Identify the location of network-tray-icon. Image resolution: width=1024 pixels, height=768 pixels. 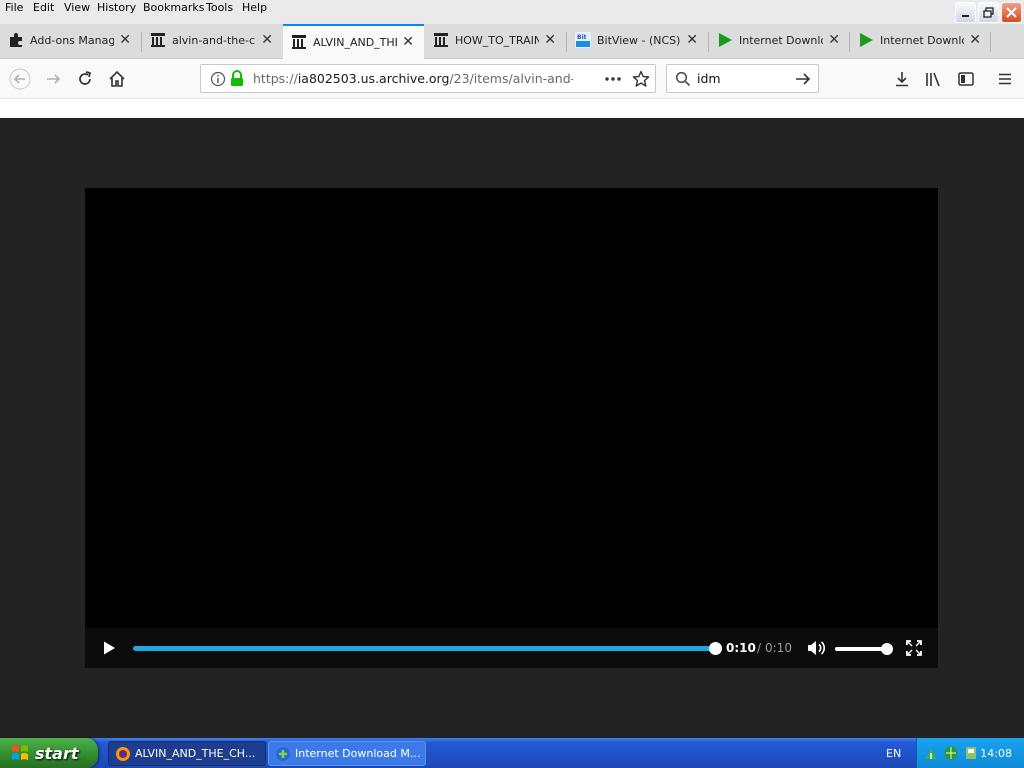
(951, 753).